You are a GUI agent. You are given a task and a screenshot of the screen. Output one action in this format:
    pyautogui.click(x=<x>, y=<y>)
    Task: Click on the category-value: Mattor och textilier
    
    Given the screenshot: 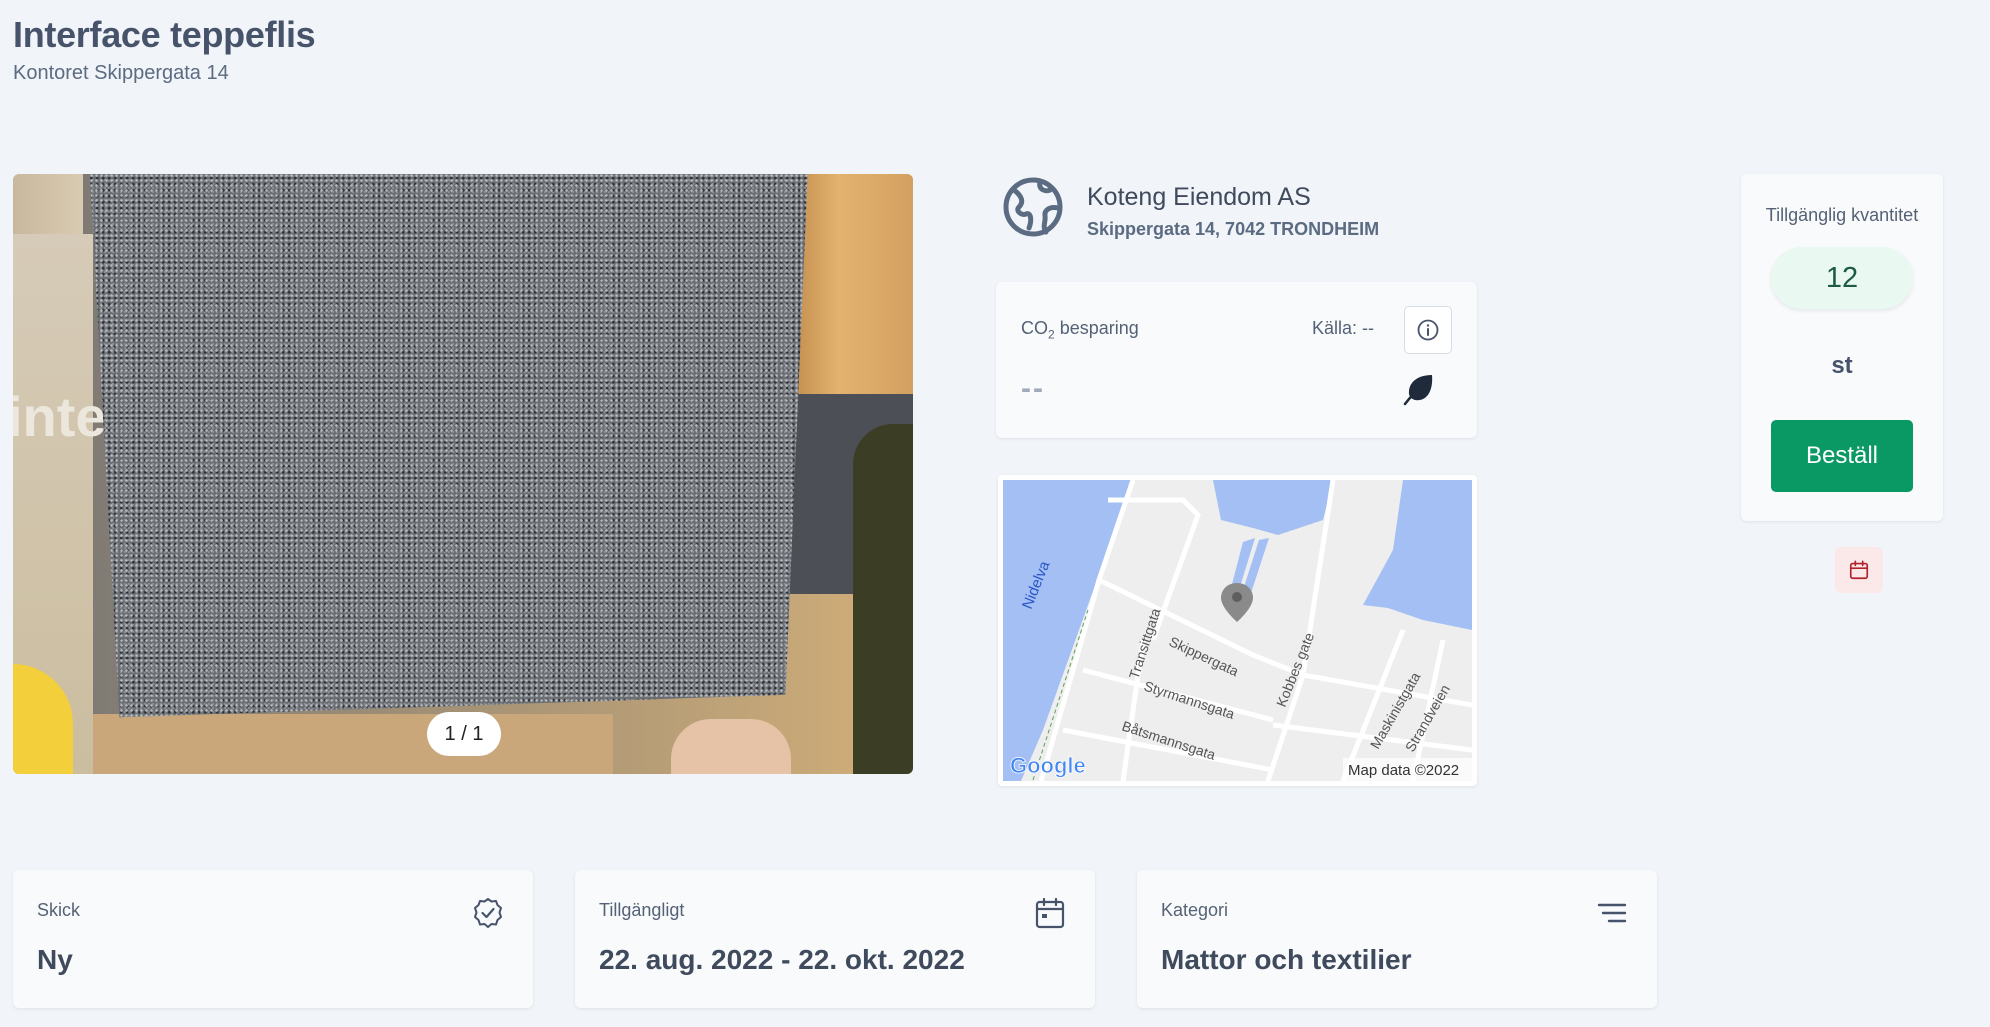 What is the action you would take?
    pyautogui.click(x=1286, y=959)
    